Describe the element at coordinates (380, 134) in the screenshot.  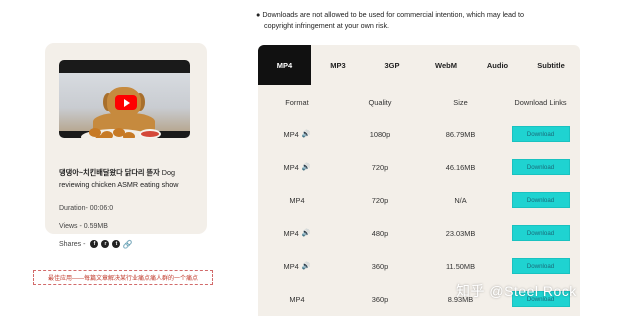
I see `quality-cell: 1080p` at that location.